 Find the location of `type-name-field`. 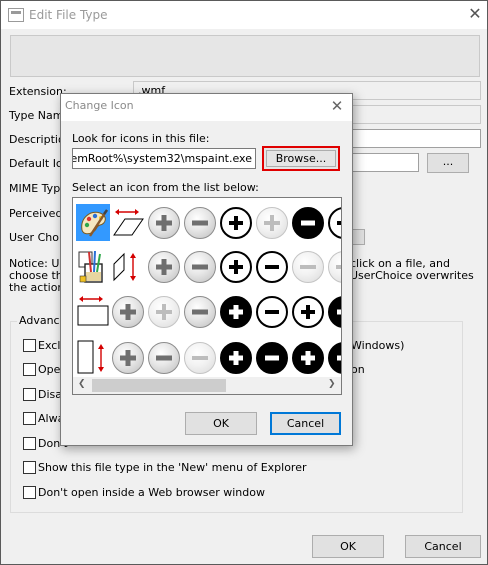

type-name-field is located at coordinates (415, 114).